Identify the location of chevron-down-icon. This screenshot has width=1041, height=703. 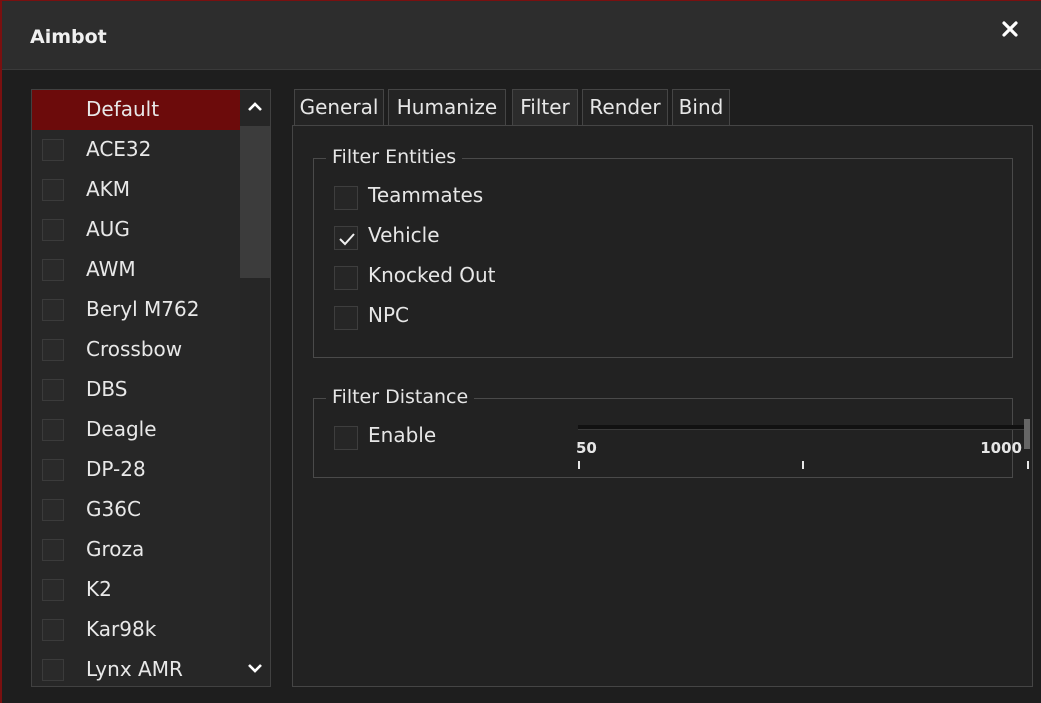
(255, 668).